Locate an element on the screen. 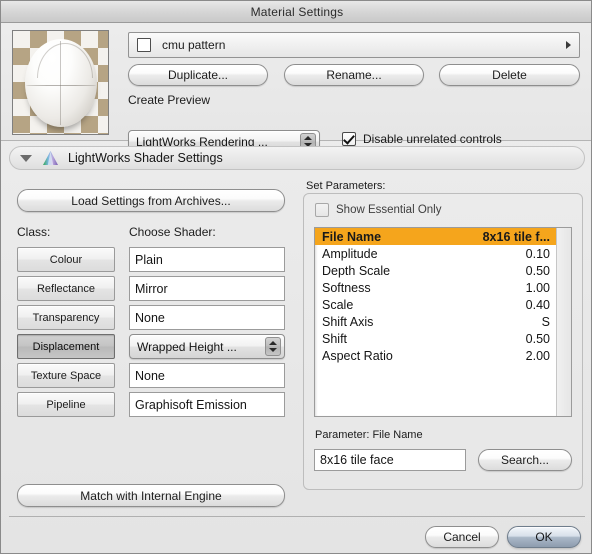 Image resolution: width=592 pixels, height=554 pixels. parameter-value: 1.00 is located at coordinates (537, 287).